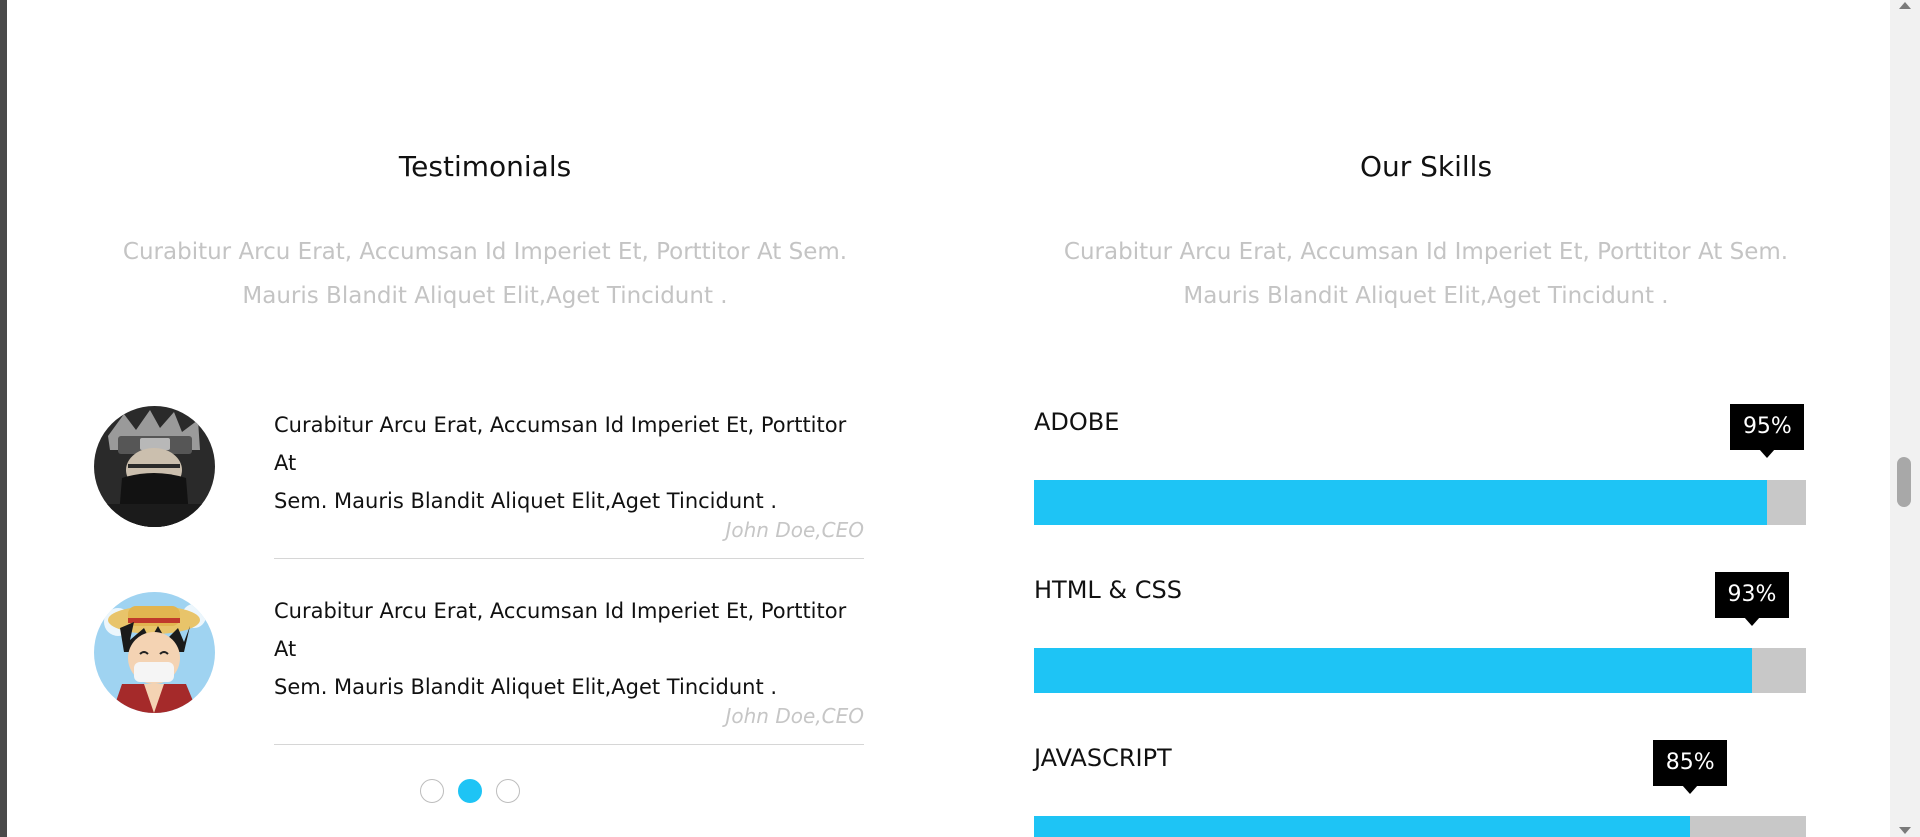 Image resolution: width=1920 pixels, height=837 pixels. What do you see at coordinates (1904, 482) in the screenshot?
I see `scrollbar-thumb` at bounding box center [1904, 482].